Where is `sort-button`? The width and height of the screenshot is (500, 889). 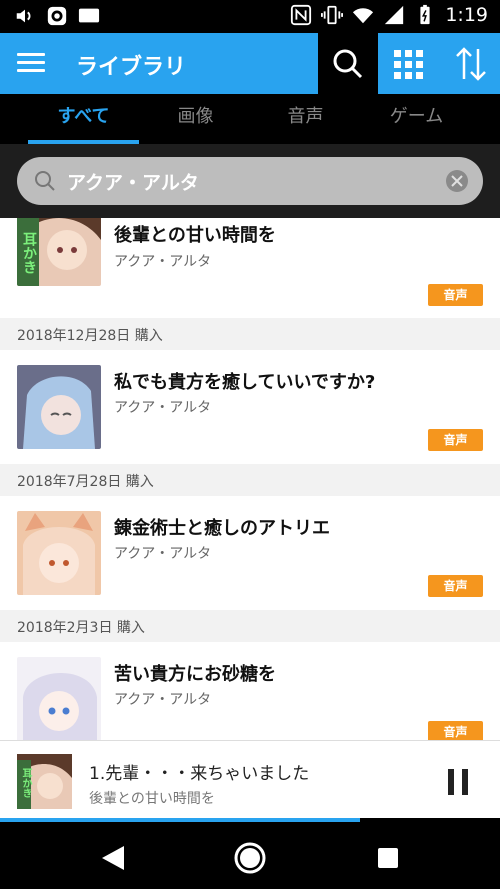
sort-button is located at coordinates (471, 63).